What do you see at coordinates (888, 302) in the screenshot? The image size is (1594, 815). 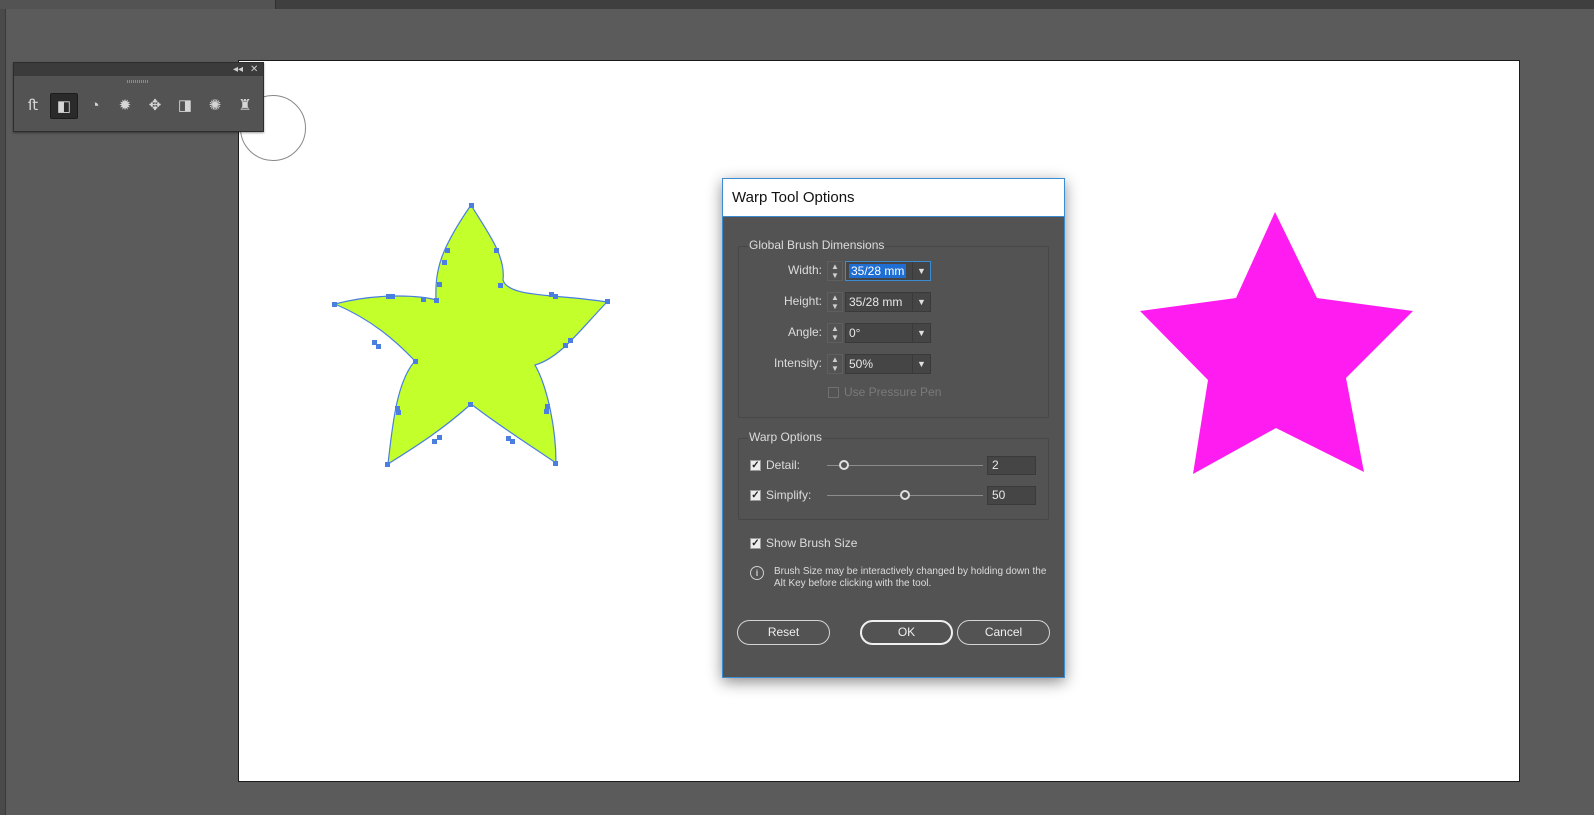 I see `height-field: 35/28 mm ▼` at bounding box center [888, 302].